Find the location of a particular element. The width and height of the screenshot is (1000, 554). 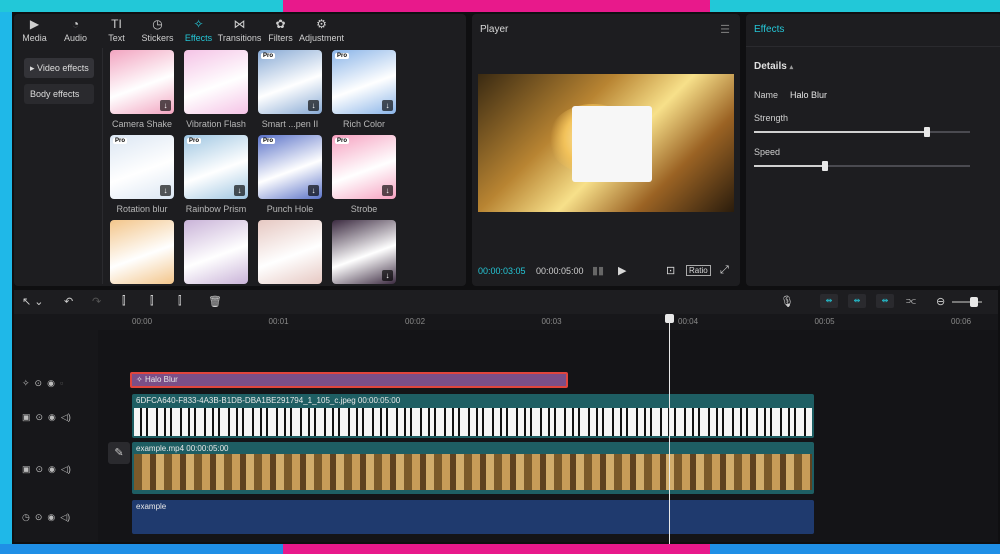

effect-card: ↓ is located at coordinates (364, 253).